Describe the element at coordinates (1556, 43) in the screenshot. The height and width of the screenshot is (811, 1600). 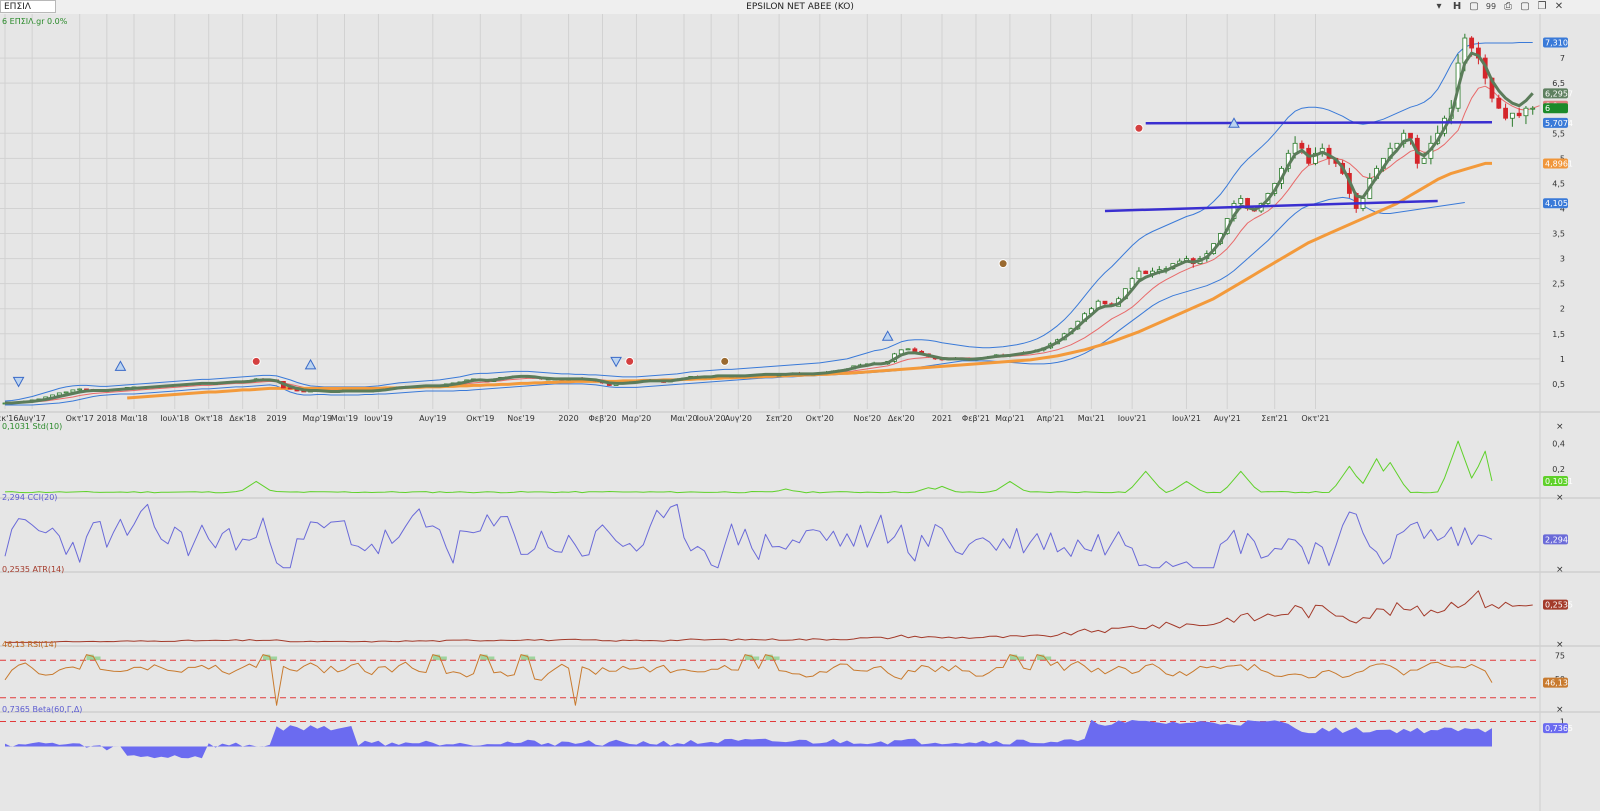
I see `value-badge-label: 7,310` at that location.